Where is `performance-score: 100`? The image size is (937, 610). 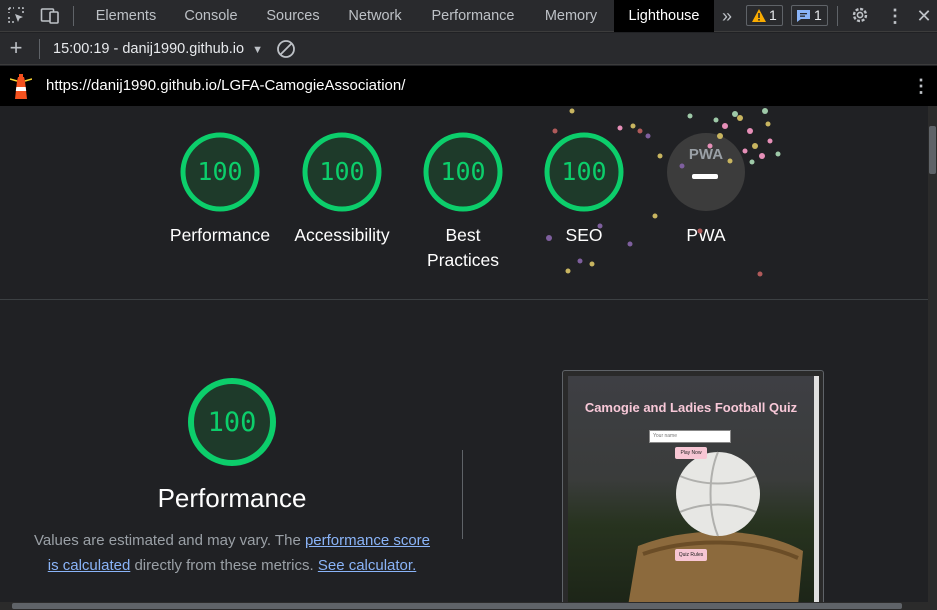
performance-score: 100 is located at coordinates (219, 171).